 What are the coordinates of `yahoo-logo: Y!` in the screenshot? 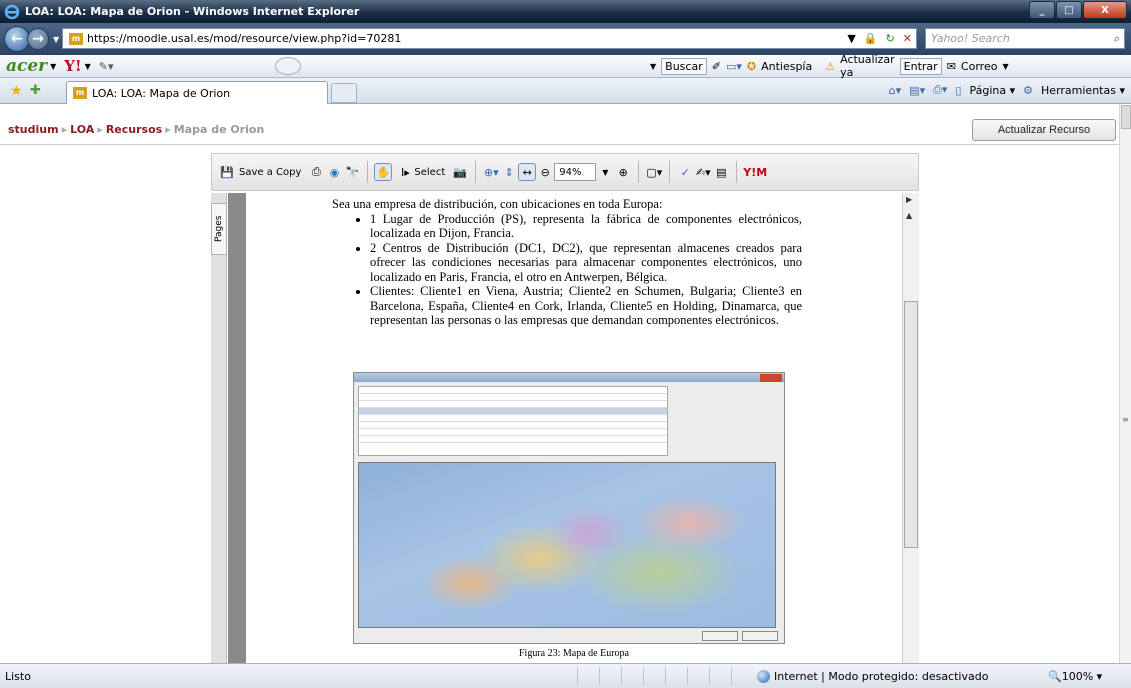 It's located at (72, 66).